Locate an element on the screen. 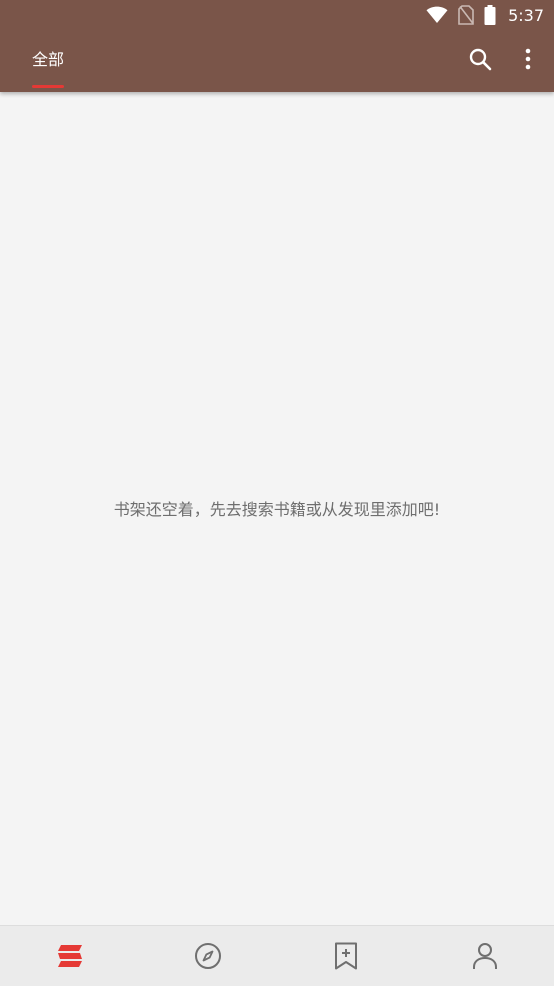 The image size is (554, 986). empty-bookshelf-message: 书架还空着，先去搜索书籍或从发现里添加吧! is located at coordinates (277, 509).